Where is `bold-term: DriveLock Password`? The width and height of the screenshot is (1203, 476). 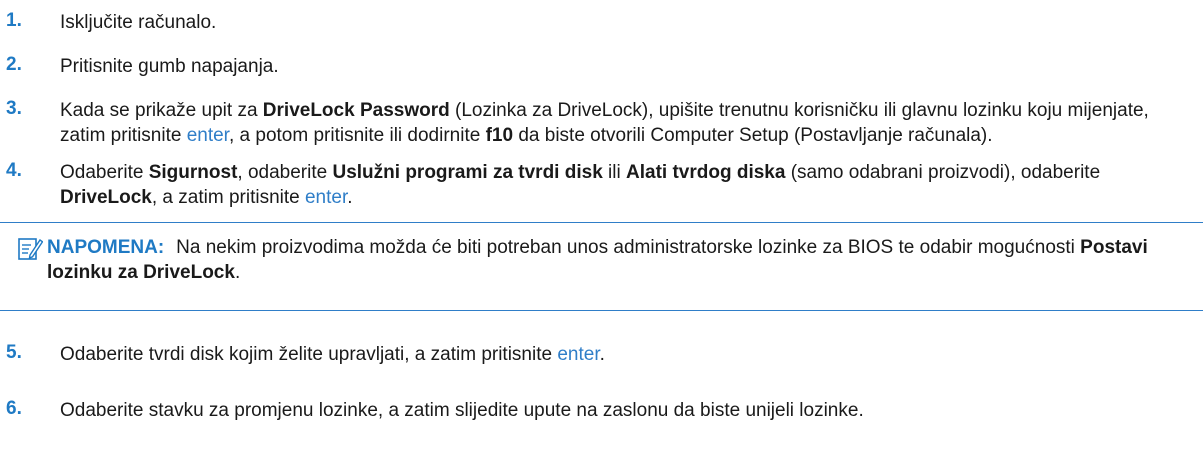
bold-term: DriveLock Password is located at coordinates (356, 110).